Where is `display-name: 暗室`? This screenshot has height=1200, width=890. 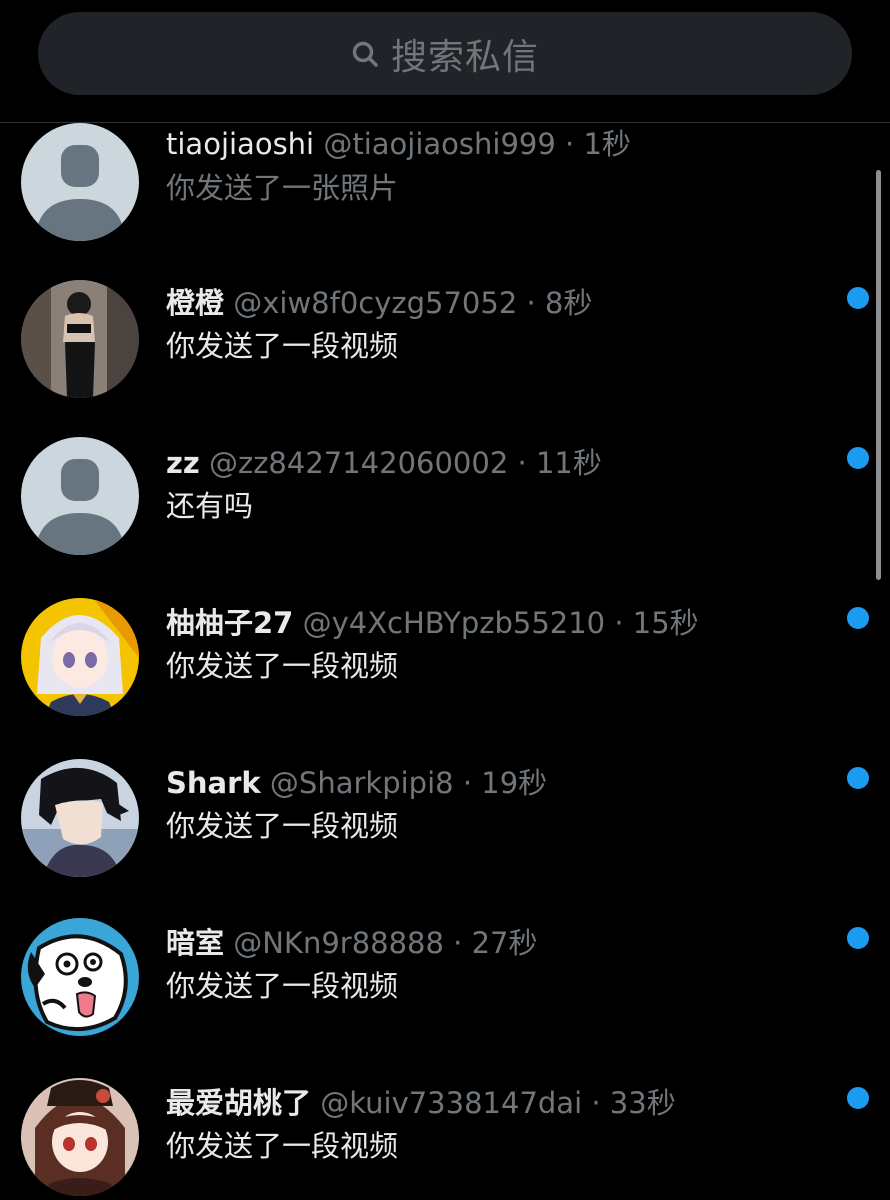 display-name: 暗室 is located at coordinates (195, 943).